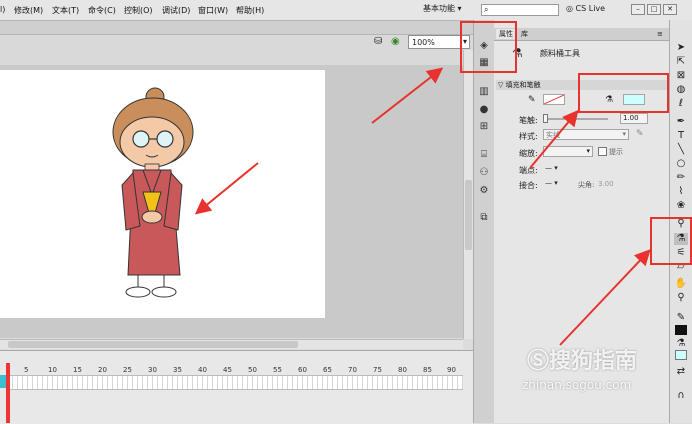 The width and height of the screenshot is (692, 424). I want to click on arrow-to-paint-bucket, so click(605, 297).